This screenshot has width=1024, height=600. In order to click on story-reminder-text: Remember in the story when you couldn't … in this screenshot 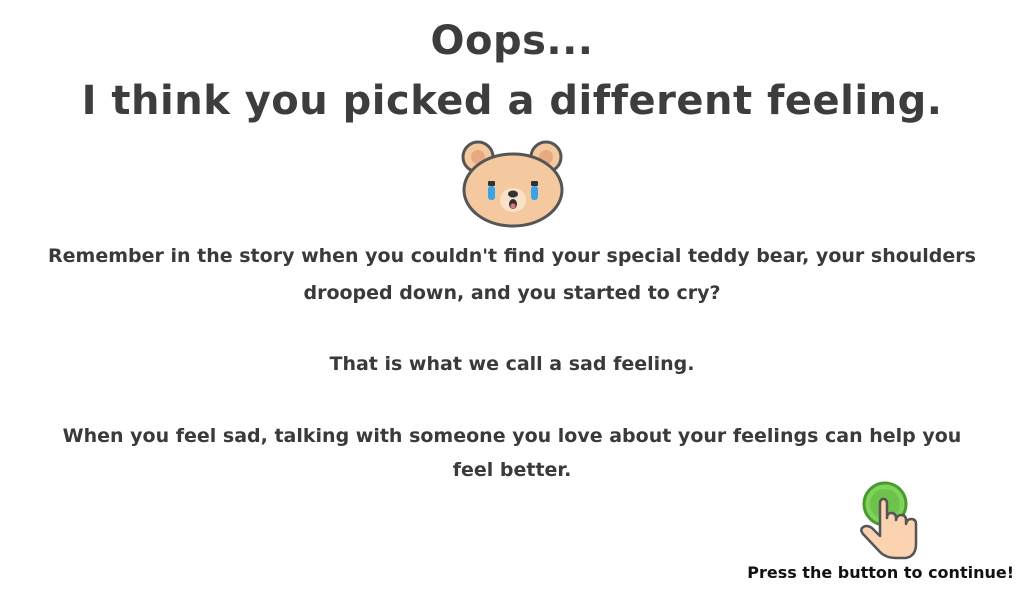, I will do `click(512, 274)`.